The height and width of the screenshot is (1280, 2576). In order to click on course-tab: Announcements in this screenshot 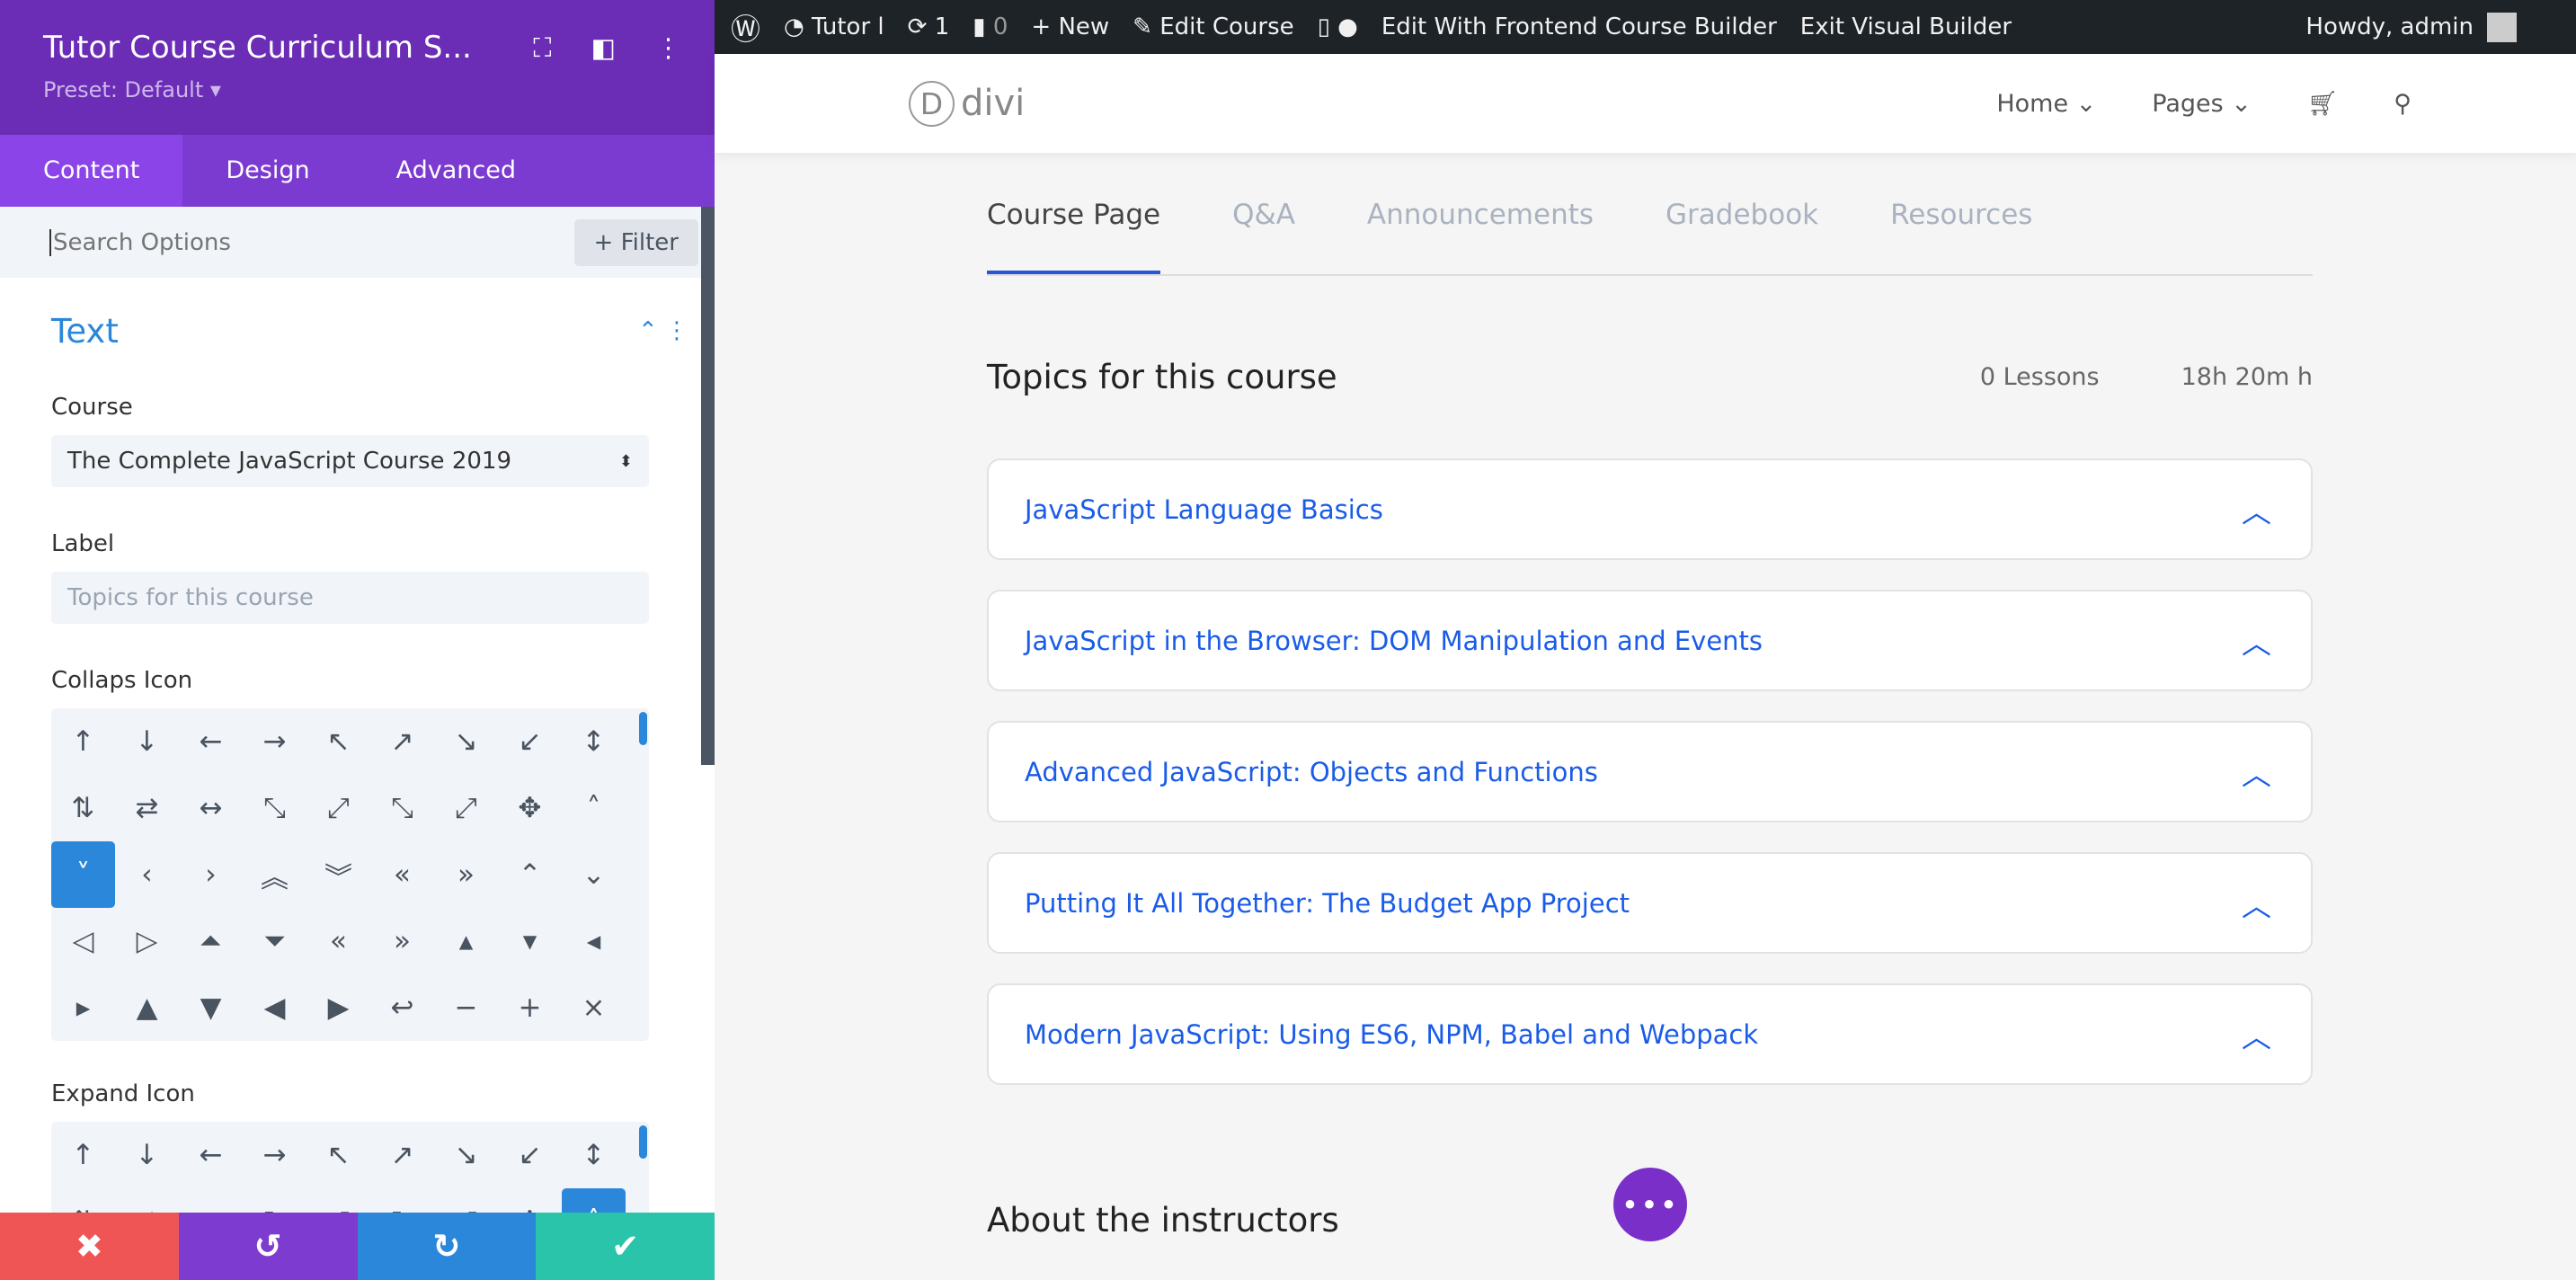, I will do `click(1480, 221)`.